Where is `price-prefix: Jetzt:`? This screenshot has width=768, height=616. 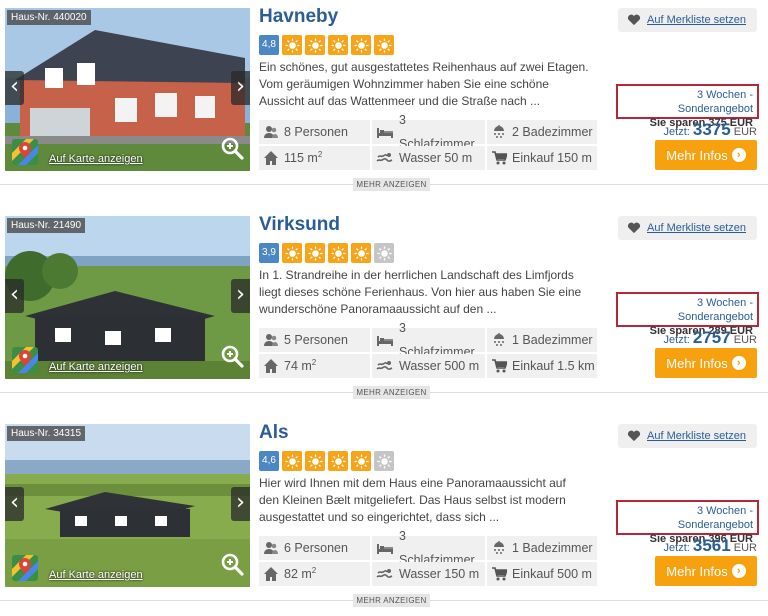
price-prefix: Jetzt: is located at coordinates (676, 548).